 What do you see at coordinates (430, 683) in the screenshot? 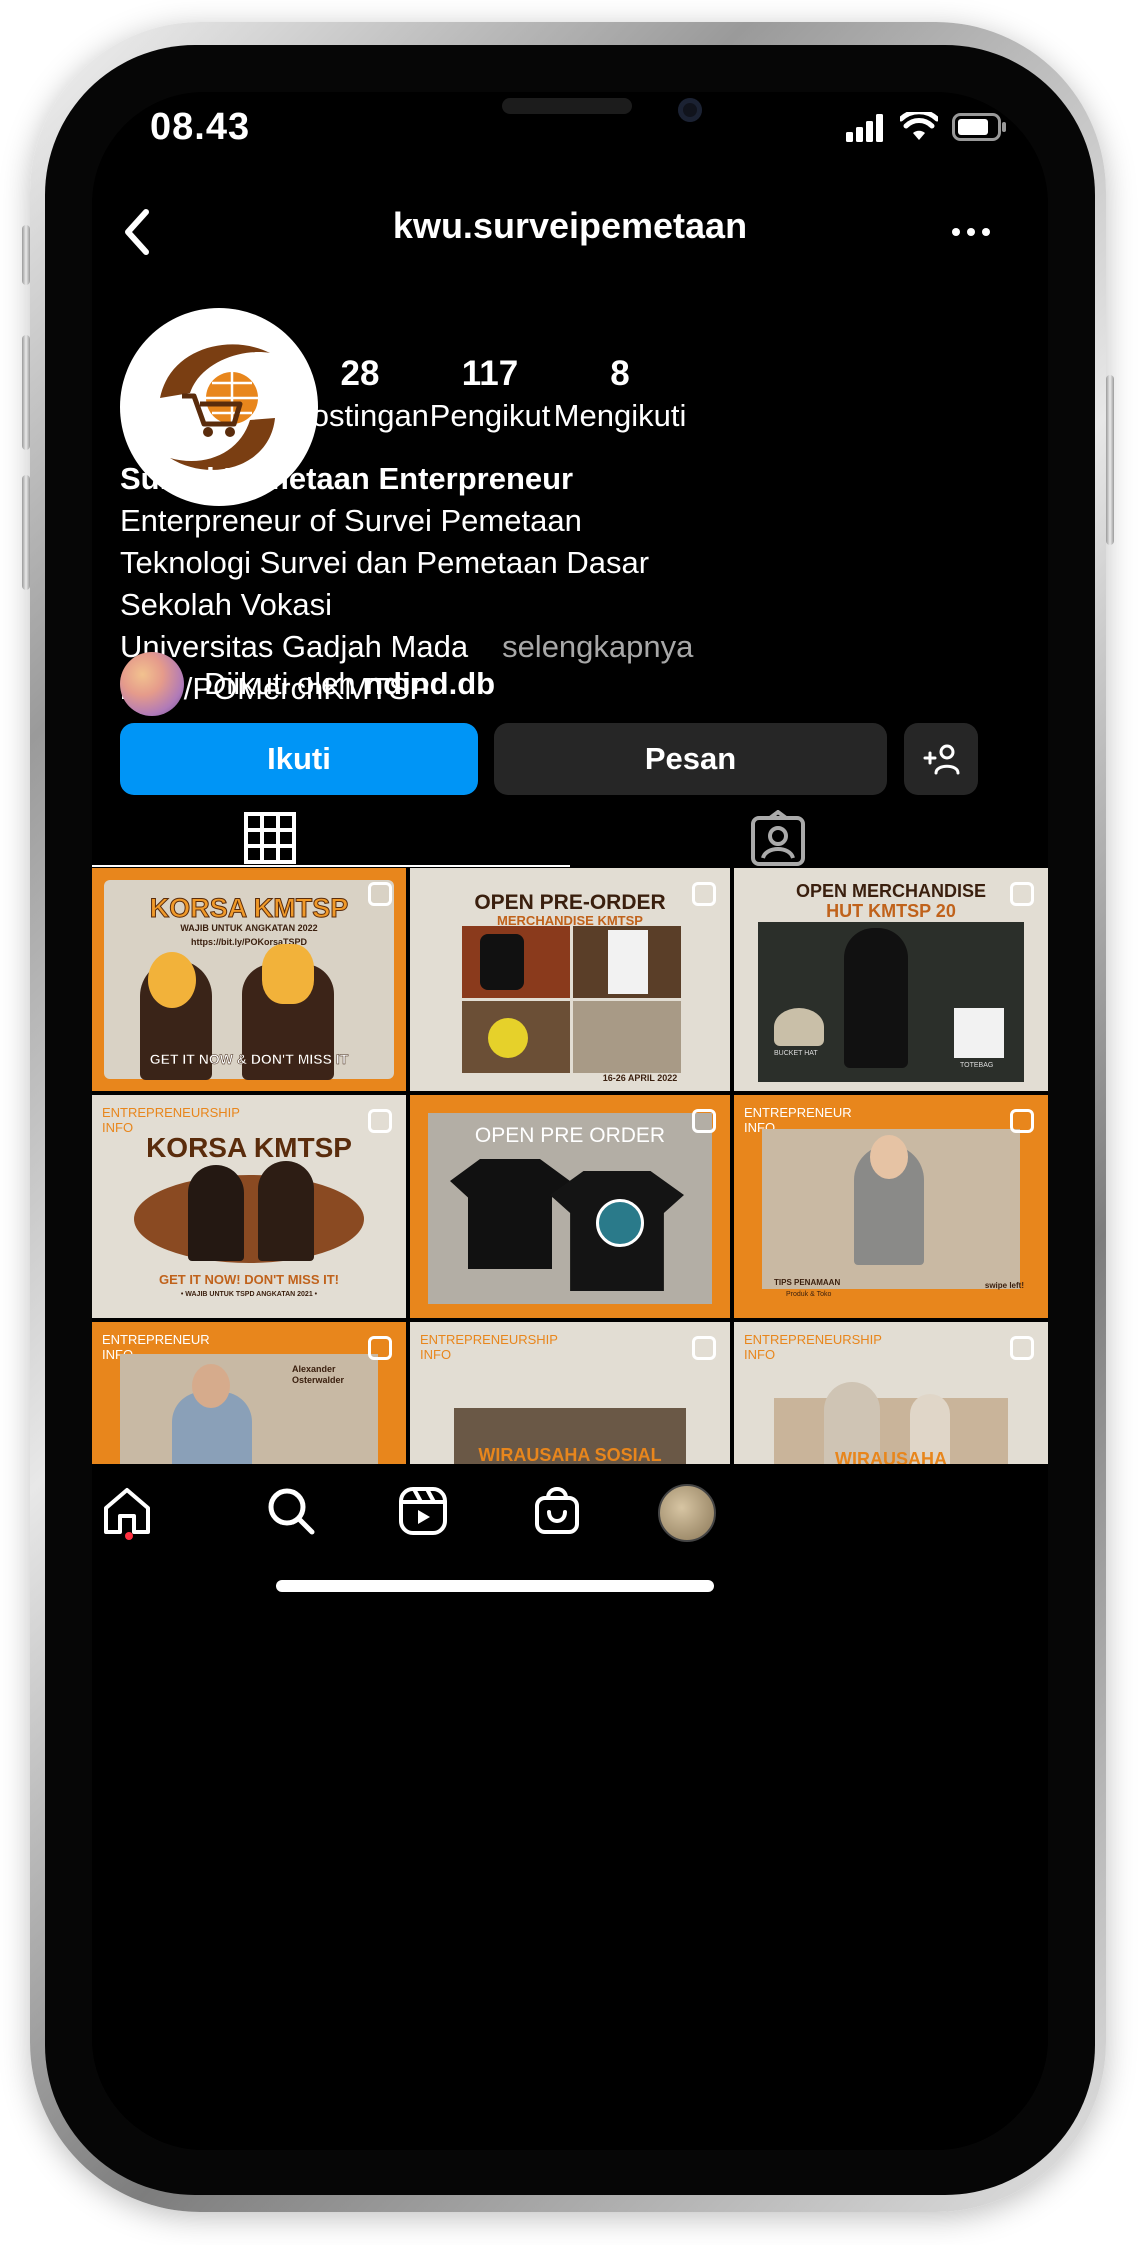
I see `followed-user: ndind.db` at bounding box center [430, 683].